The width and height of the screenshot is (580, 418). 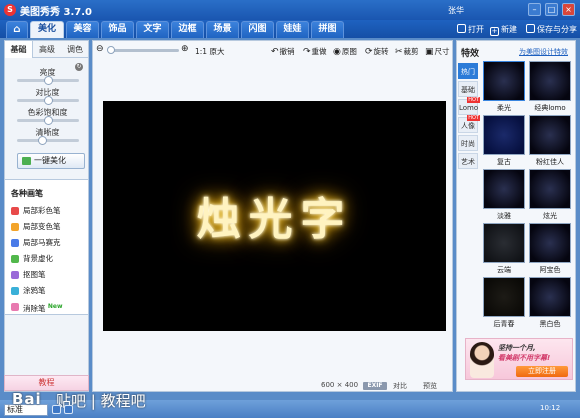 I want to click on redo-icon: ↷, so click(x=307, y=52).